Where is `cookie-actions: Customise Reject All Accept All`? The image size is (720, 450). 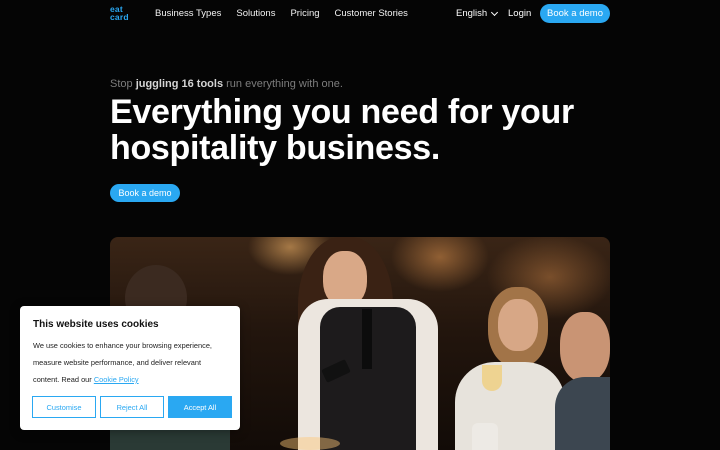
cookie-actions: Customise Reject All Accept All is located at coordinates (132, 407).